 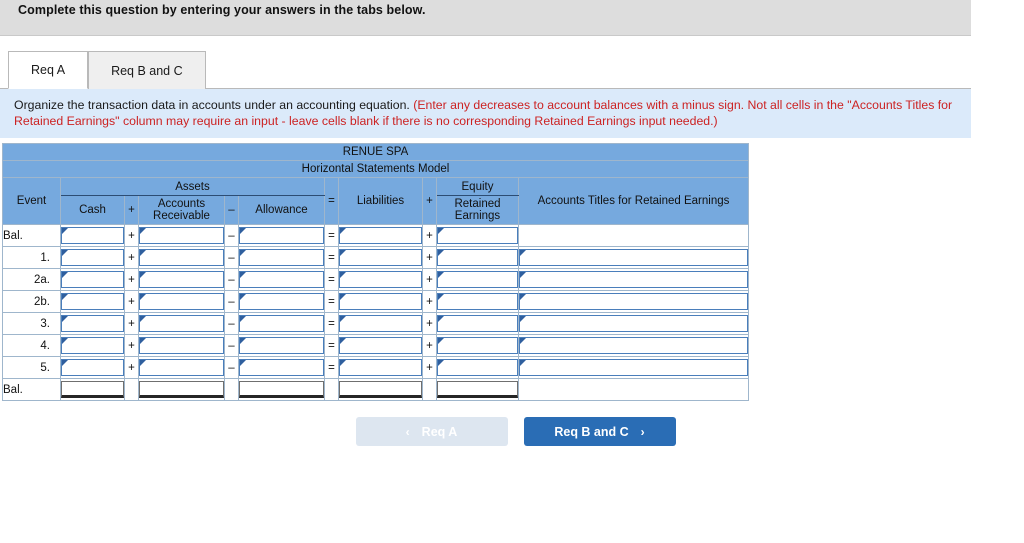 I want to click on row-6-accounts-receivable-cell, so click(x=181, y=367).